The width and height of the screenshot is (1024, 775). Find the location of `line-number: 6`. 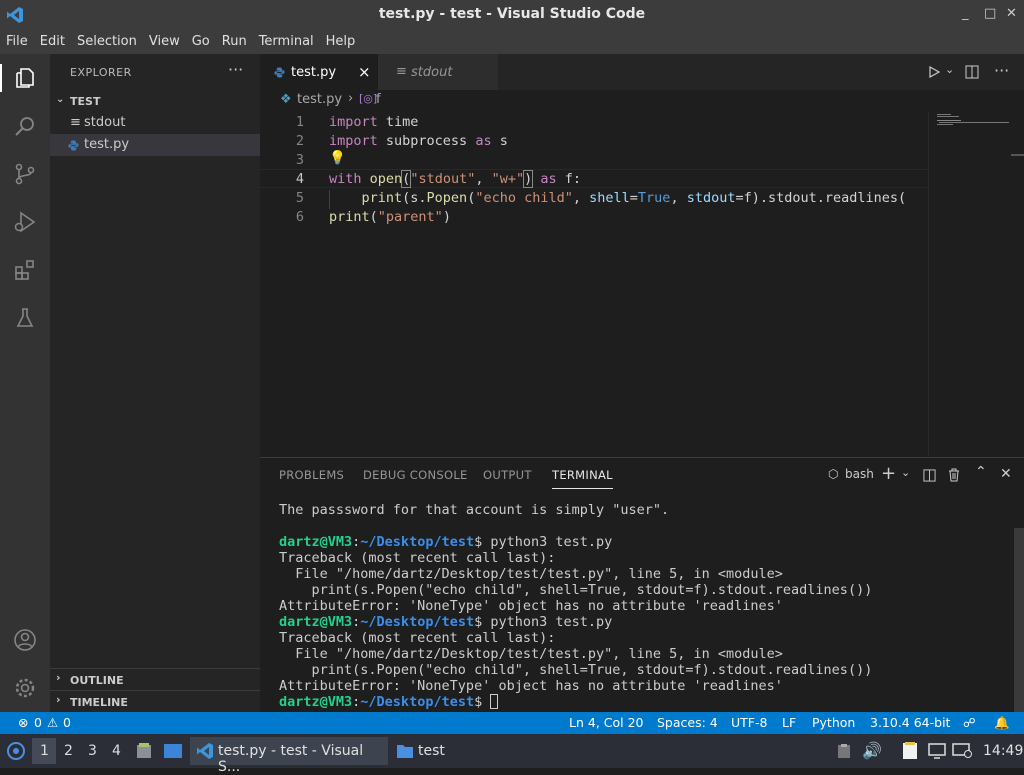

line-number: 6 is located at coordinates (299, 217).